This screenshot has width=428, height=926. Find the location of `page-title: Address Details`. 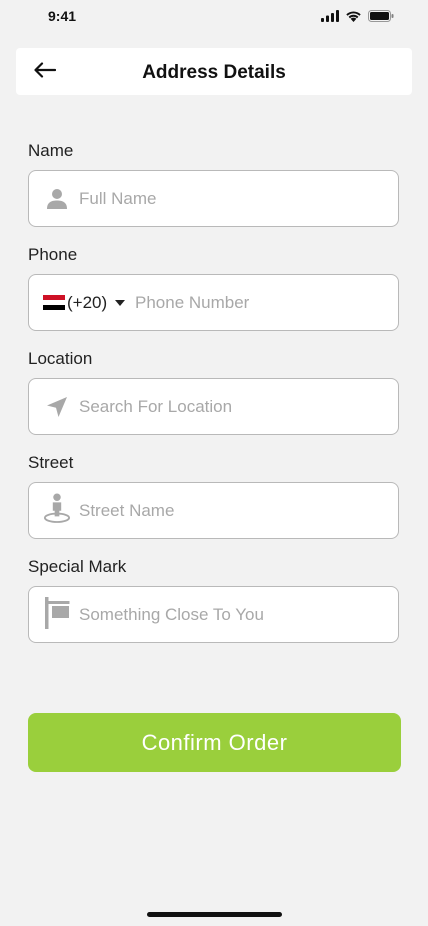

page-title: Address Details is located at coordinates (214, 72).